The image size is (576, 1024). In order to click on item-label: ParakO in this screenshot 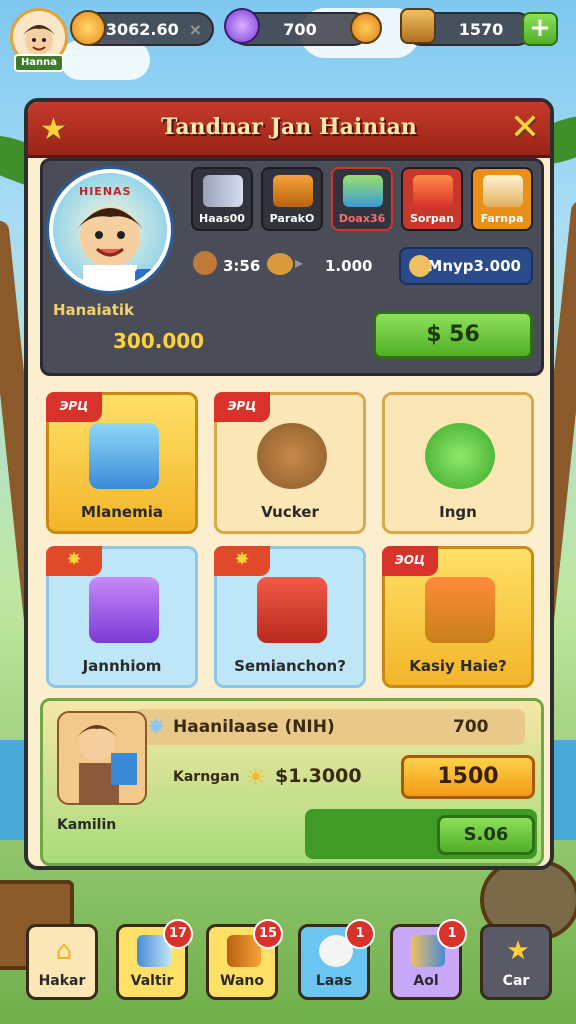, I will do `click(292, 218)`.